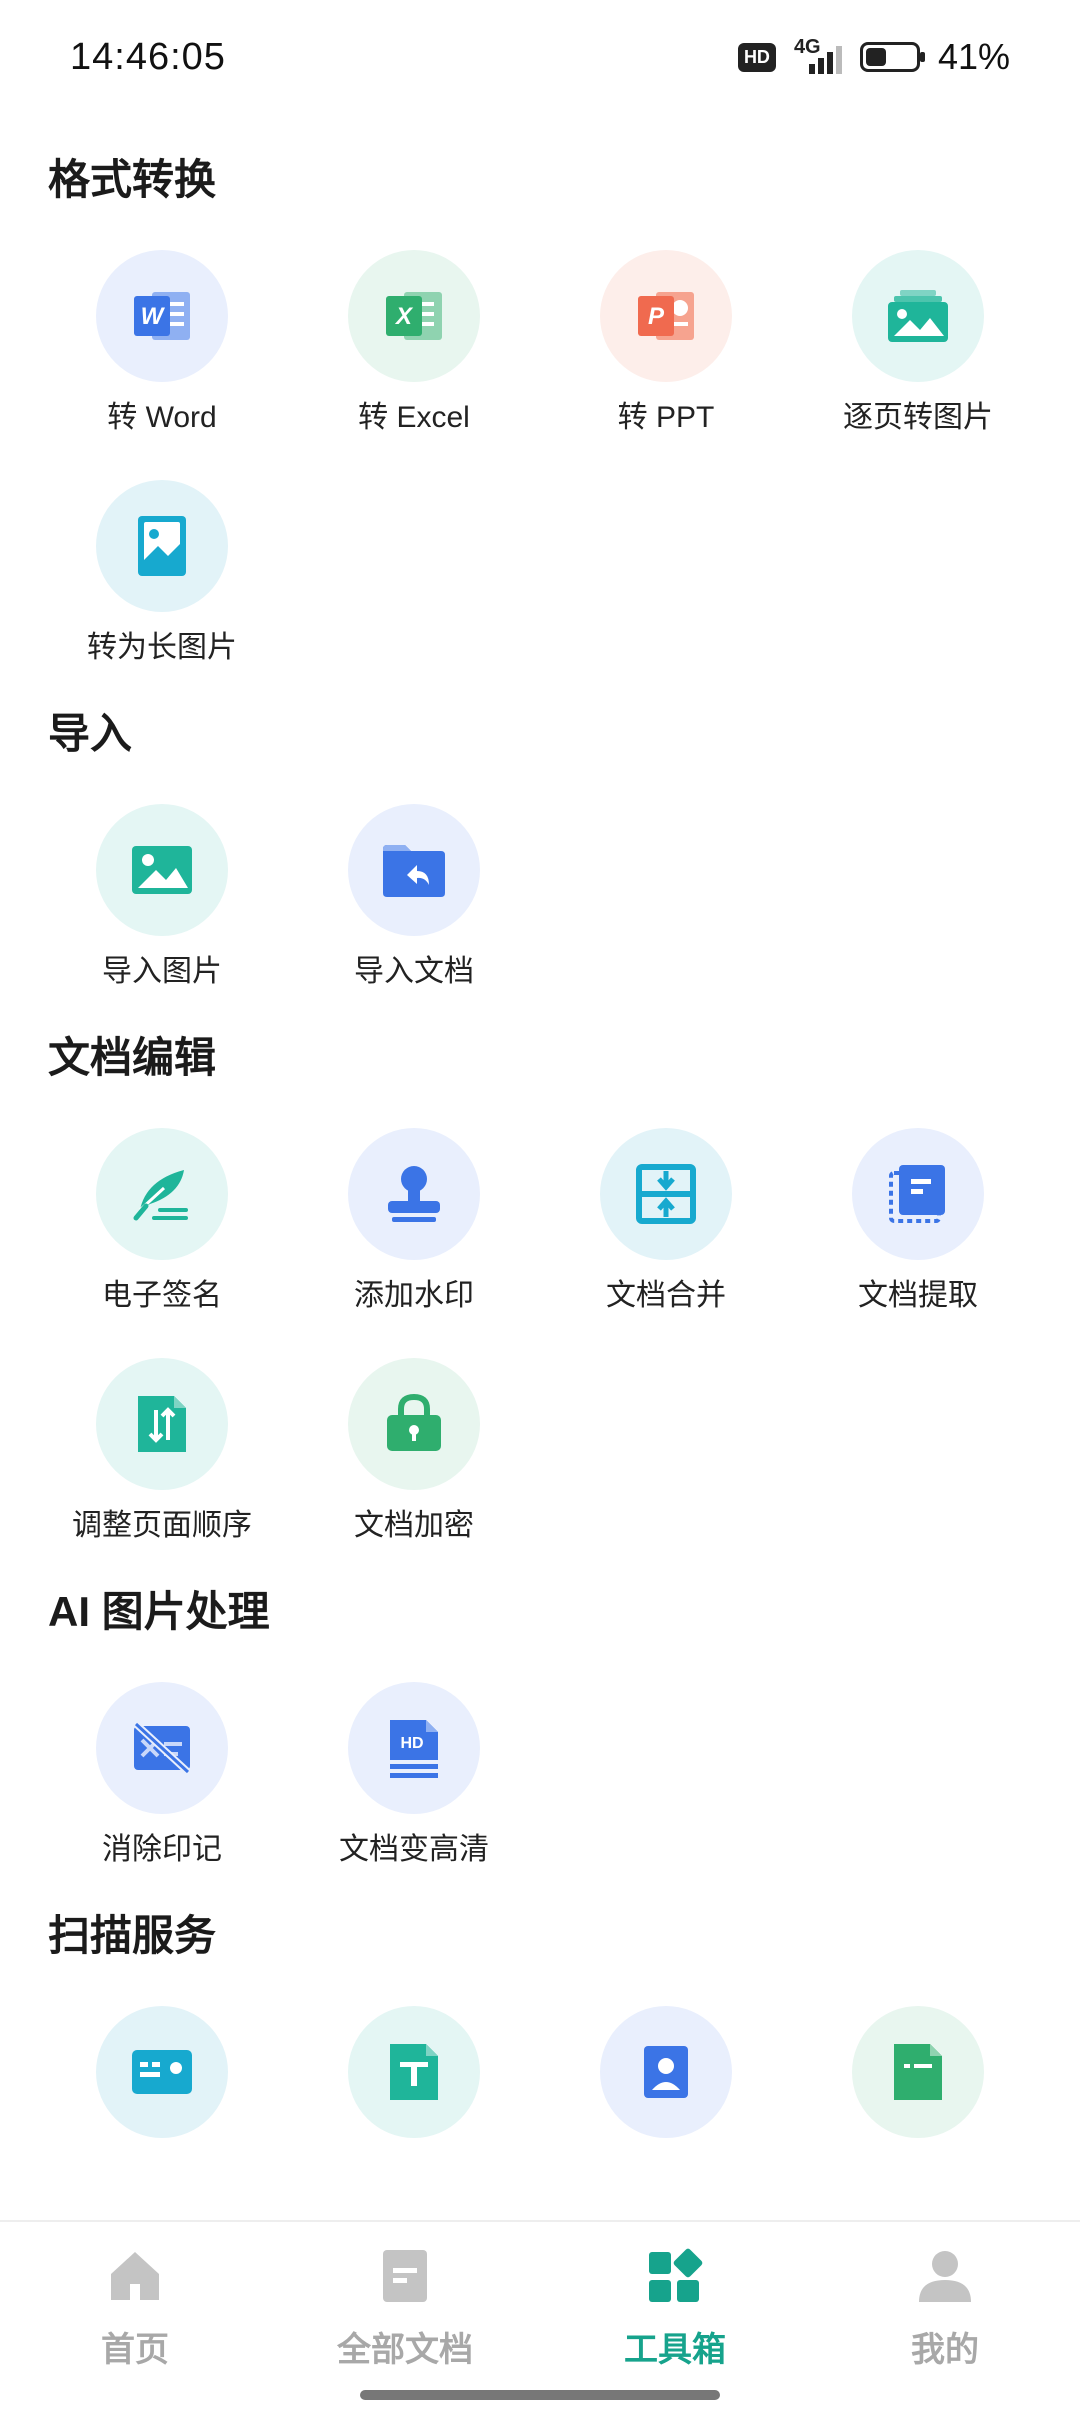 The image size is (1080, 2414). What do you see at coordinates (818, 56) in the screenshot?
I see `signal-icon: 4G` at bounding box center [818, 56].